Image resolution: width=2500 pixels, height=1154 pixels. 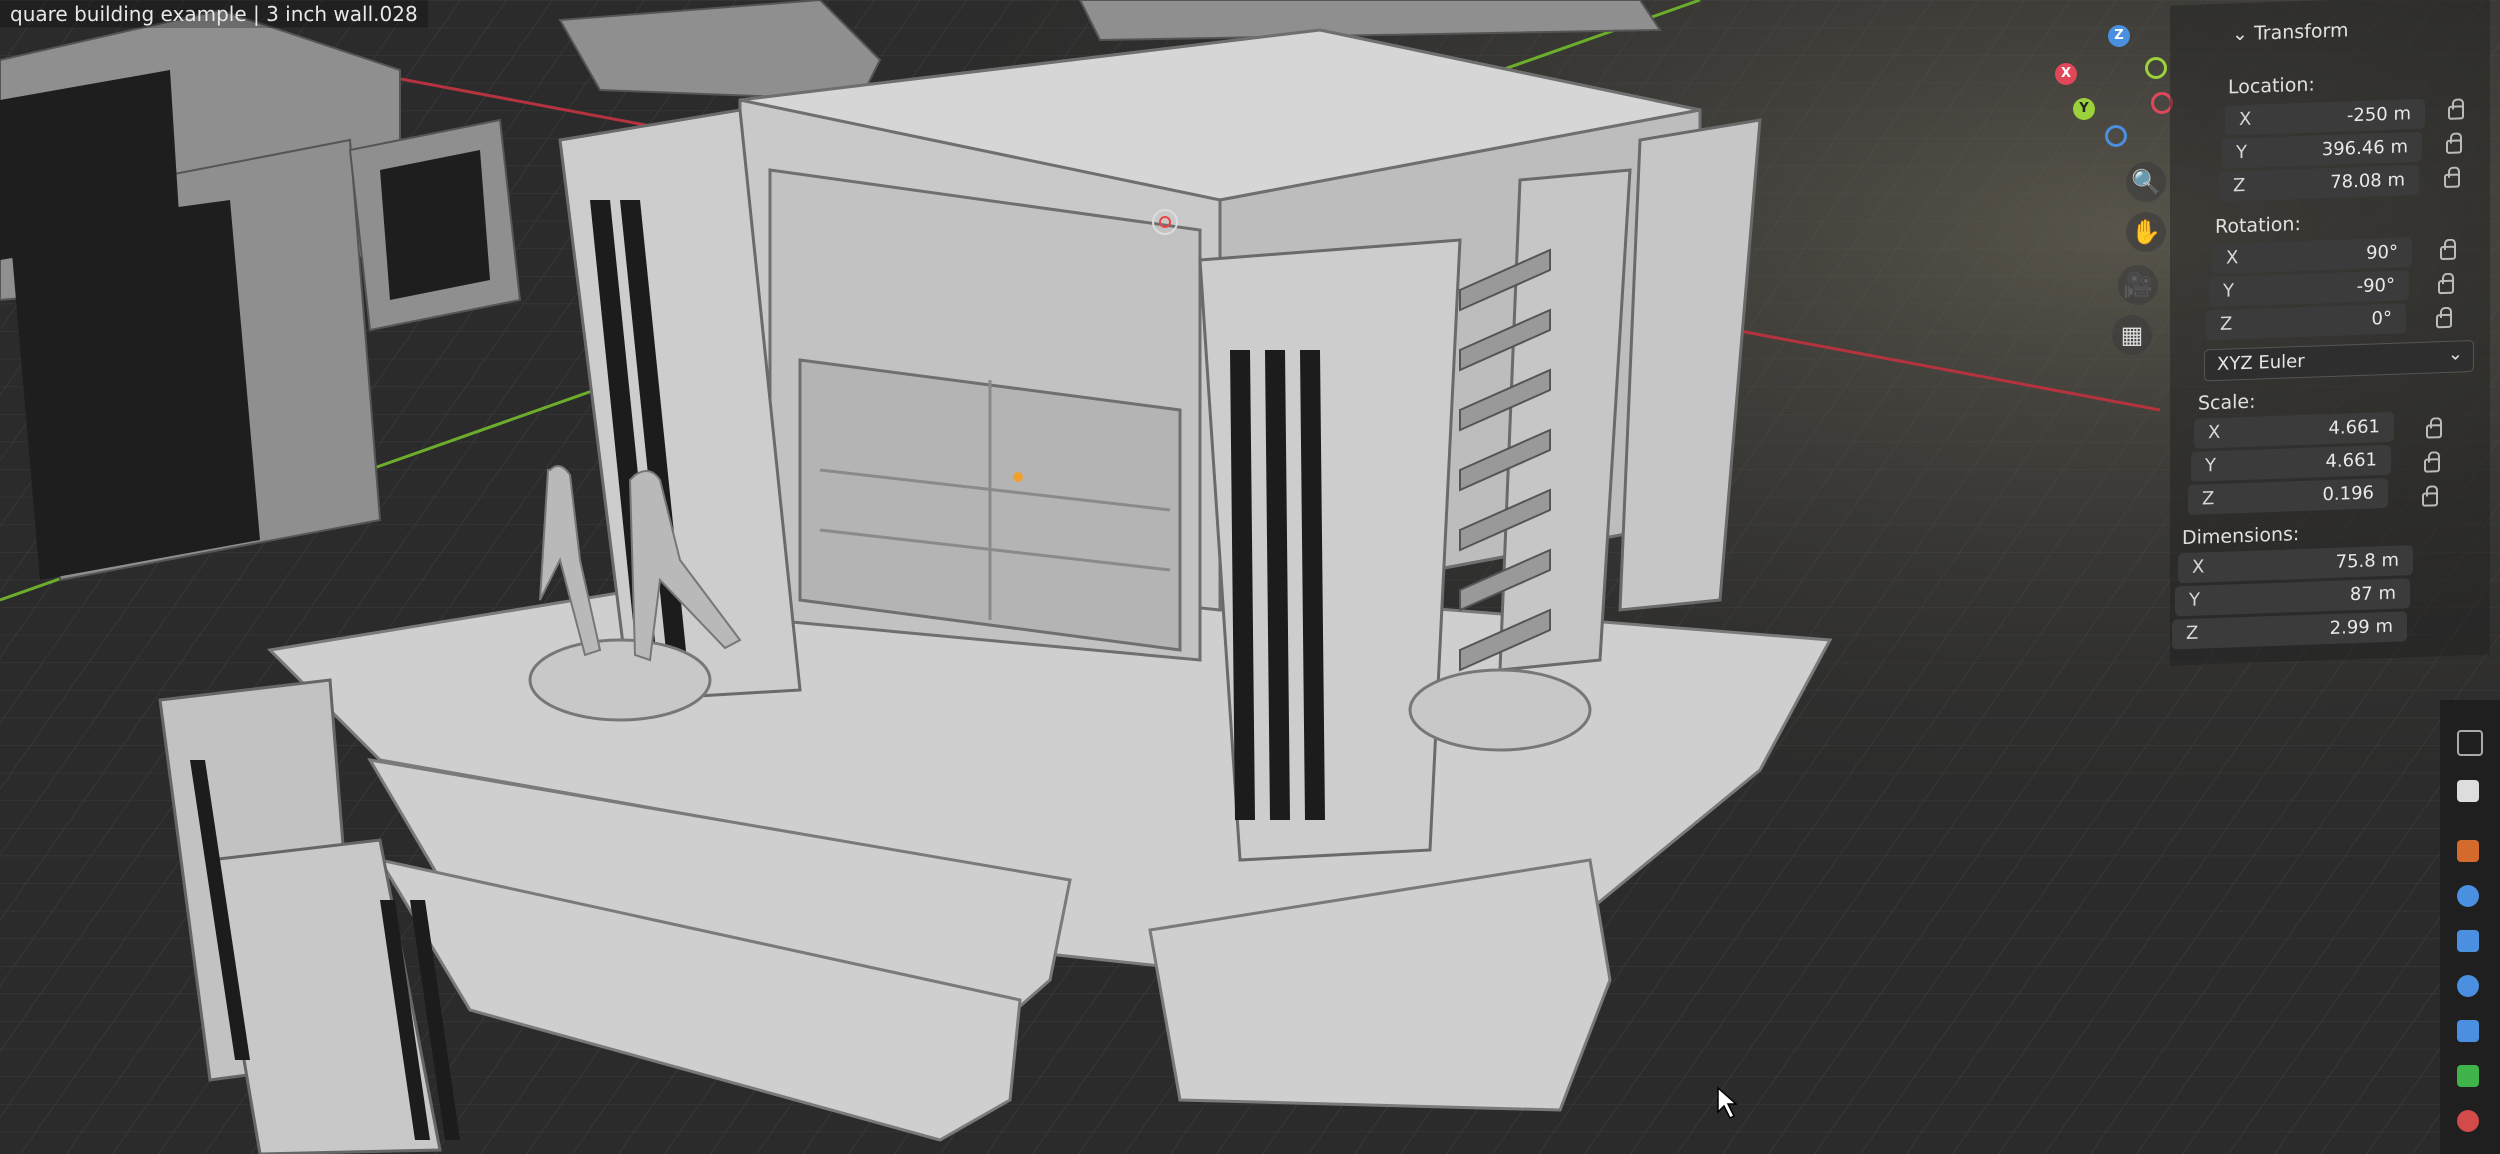 I want to click on modifier-wrench-icon, so click(x=2468, y=896).